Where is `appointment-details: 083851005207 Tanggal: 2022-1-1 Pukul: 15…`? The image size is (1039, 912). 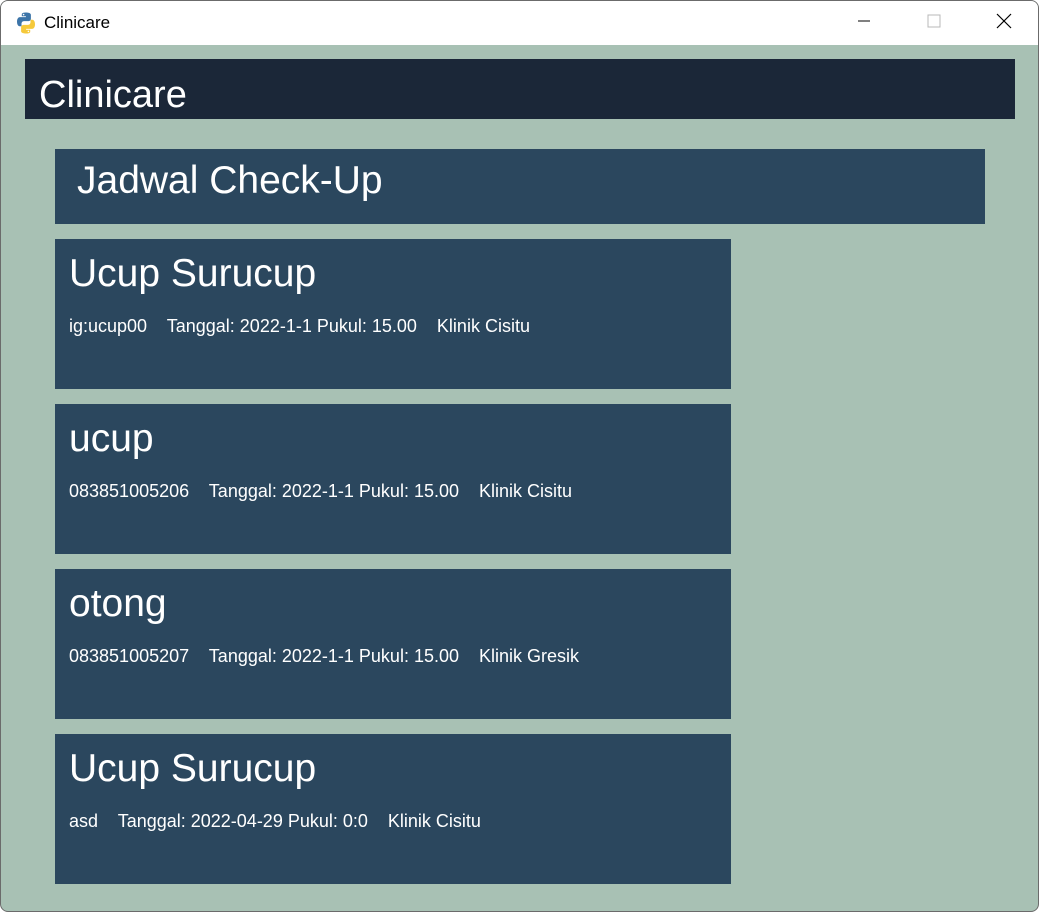
appointment-details: 083851005207 Tanggal: 2022-1-1 Pukul: 15… is located at coordinates (324, 656).